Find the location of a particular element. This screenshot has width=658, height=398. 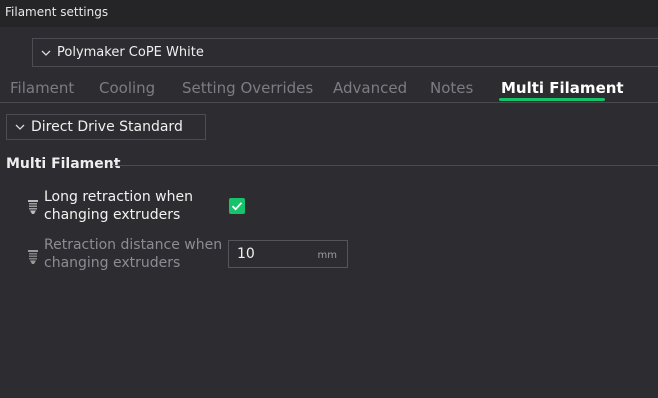

long-retraction-checkbox is located at coordinates (237, 206).